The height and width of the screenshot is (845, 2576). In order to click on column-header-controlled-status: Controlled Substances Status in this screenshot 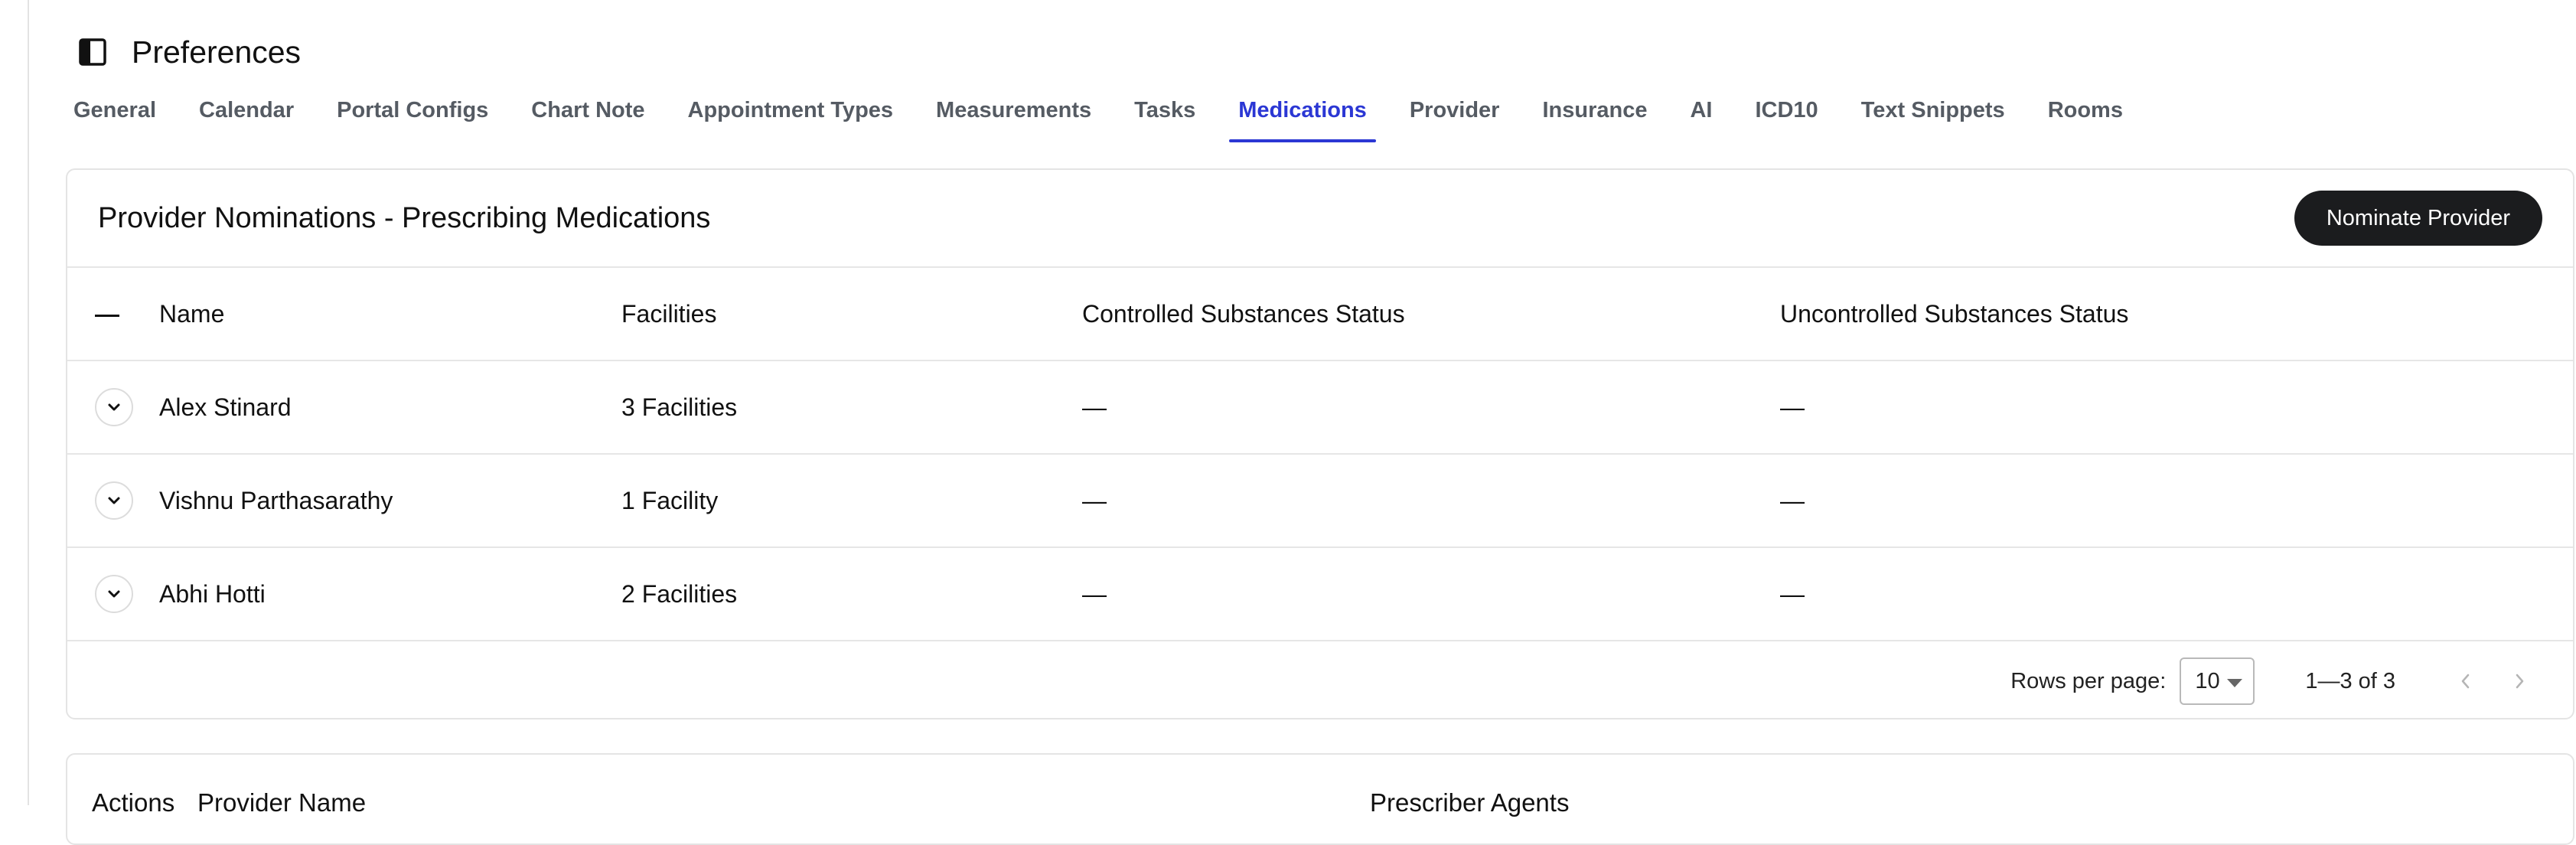, I will do `click(1431, 314)`.